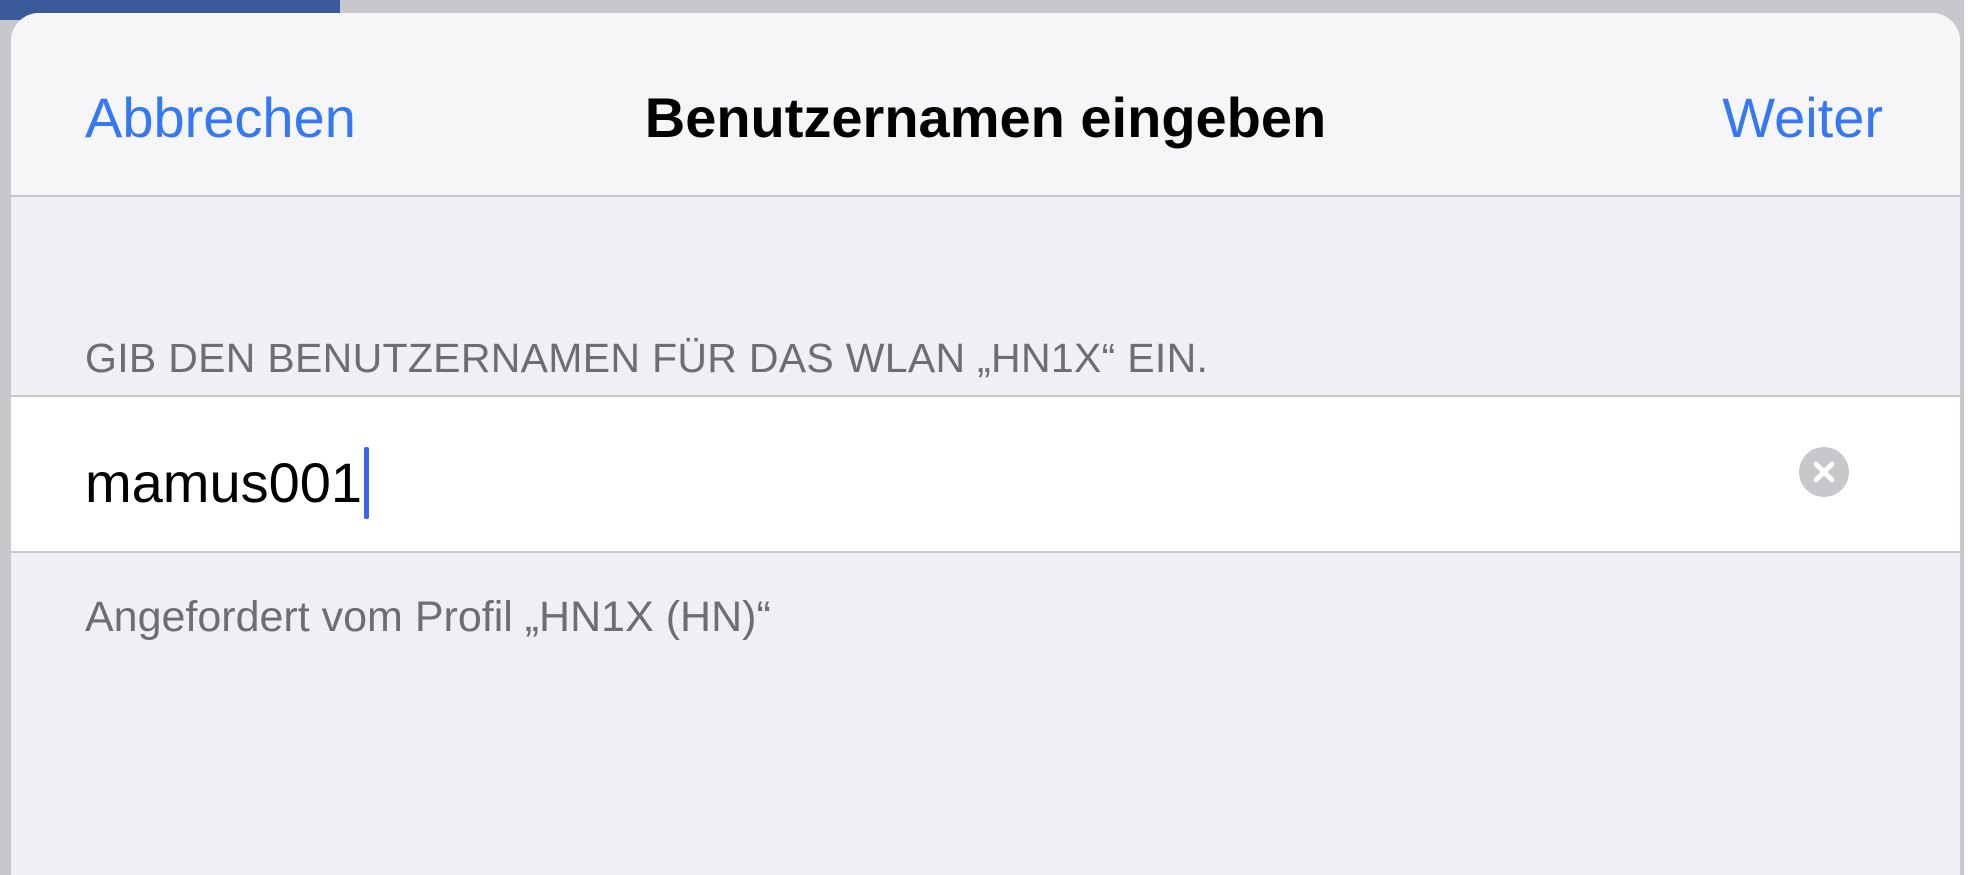 The width and height of the screenshot is (1973, 875). What do you see at coordinates (1968, 437) in the screenshot?
I see `background-edge` at bounding box center [1968, 437].